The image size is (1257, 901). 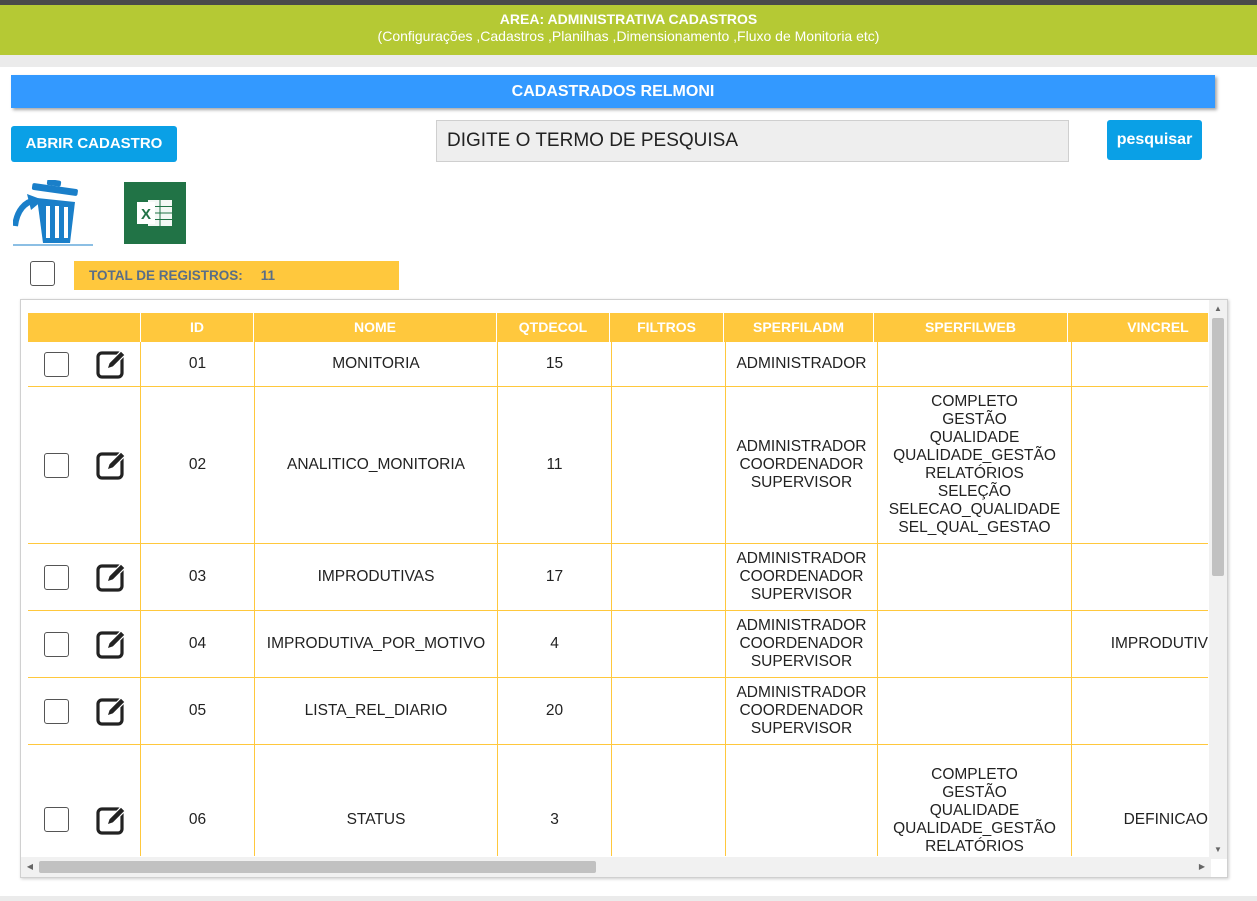 What do you see at coordinates (554, 819) in the screenshot?
I see `qtdecol-value: 3` at bounding box center [554, 819].